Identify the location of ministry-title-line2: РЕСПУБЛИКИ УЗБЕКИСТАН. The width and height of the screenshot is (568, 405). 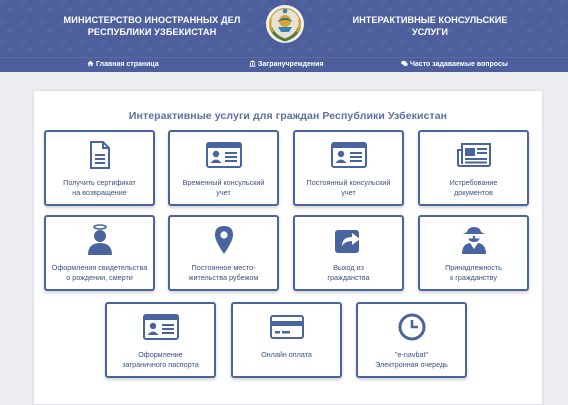
(152, 32).